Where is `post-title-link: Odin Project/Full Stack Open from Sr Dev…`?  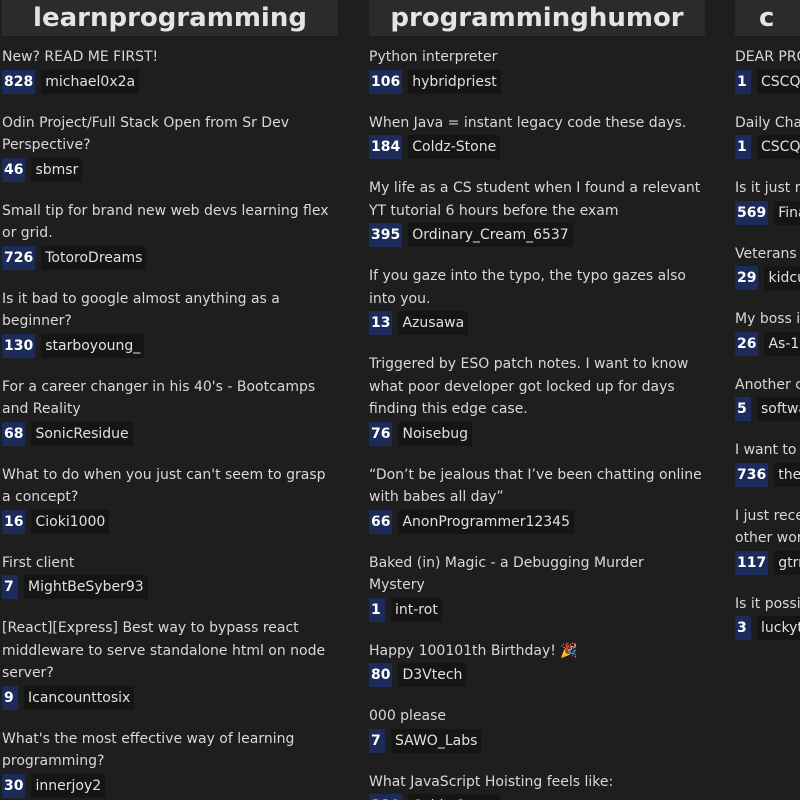 post-title-link: Odin Project/Full Stack Open from Sr Dev… is located at coordinates (170, 134).